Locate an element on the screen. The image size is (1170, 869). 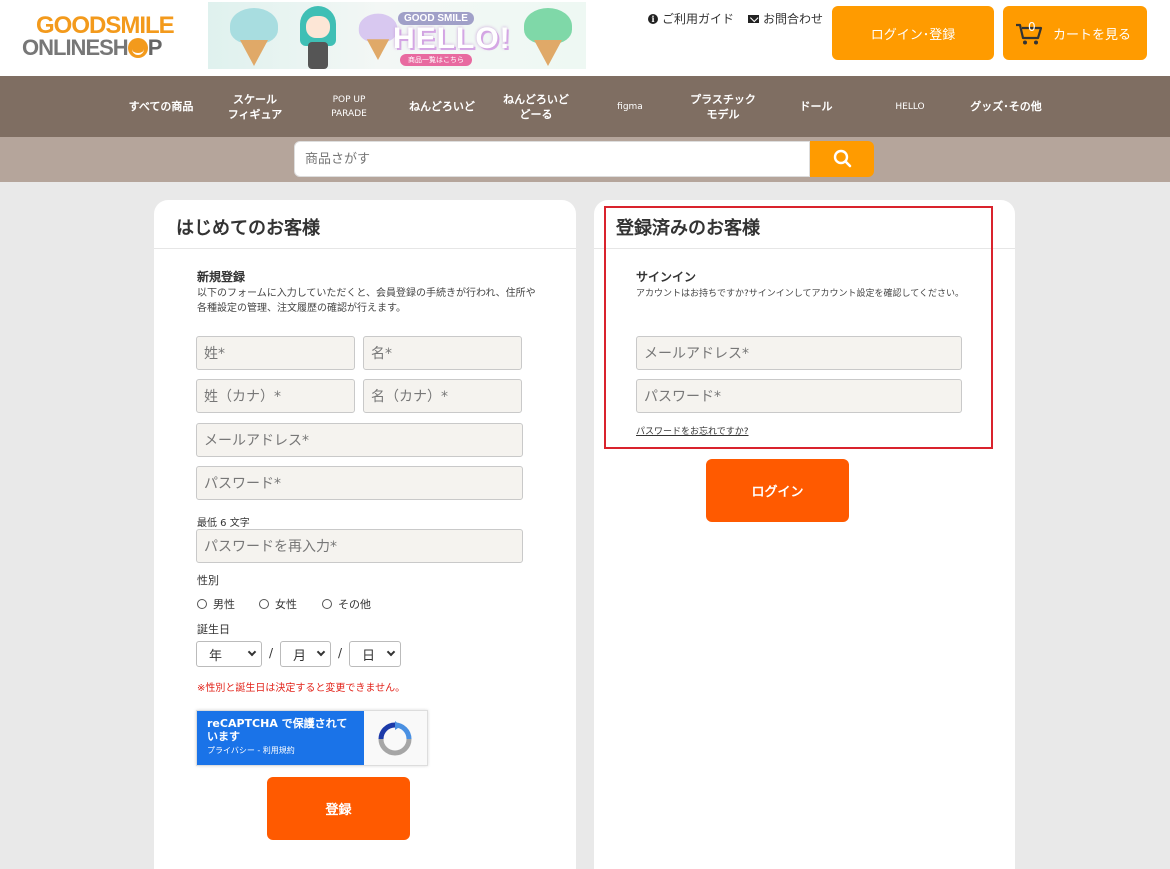
search-bar is located at coordinates (585, 159).